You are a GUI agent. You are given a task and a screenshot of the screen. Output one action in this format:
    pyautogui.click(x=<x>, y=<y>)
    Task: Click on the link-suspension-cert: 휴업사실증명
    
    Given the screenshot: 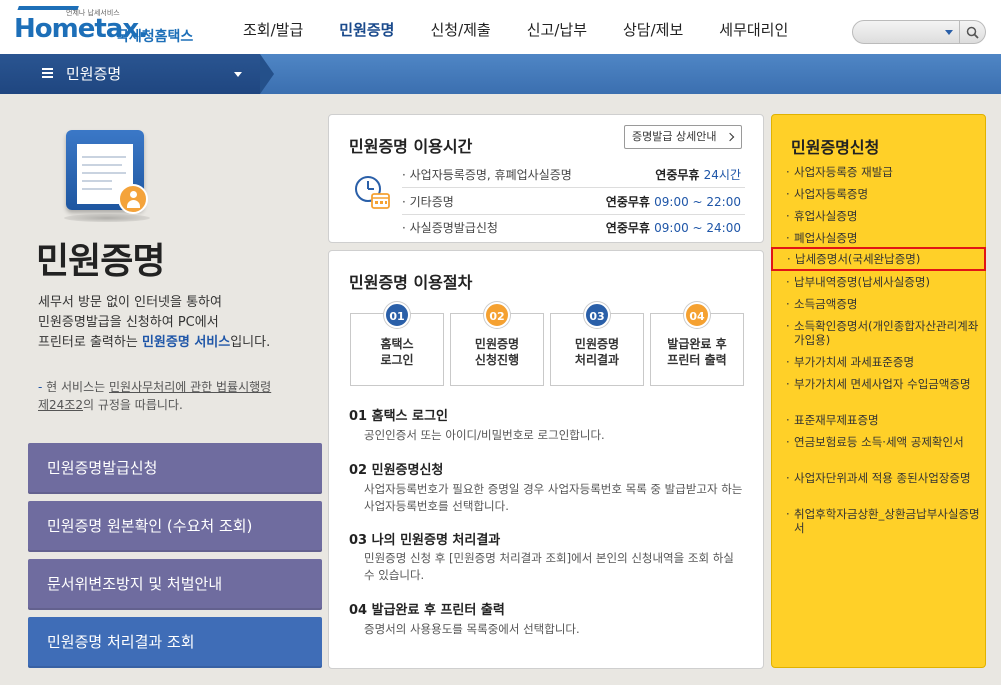 What is the action you would take?
    pyautogui.click(x=883, y=216)
    